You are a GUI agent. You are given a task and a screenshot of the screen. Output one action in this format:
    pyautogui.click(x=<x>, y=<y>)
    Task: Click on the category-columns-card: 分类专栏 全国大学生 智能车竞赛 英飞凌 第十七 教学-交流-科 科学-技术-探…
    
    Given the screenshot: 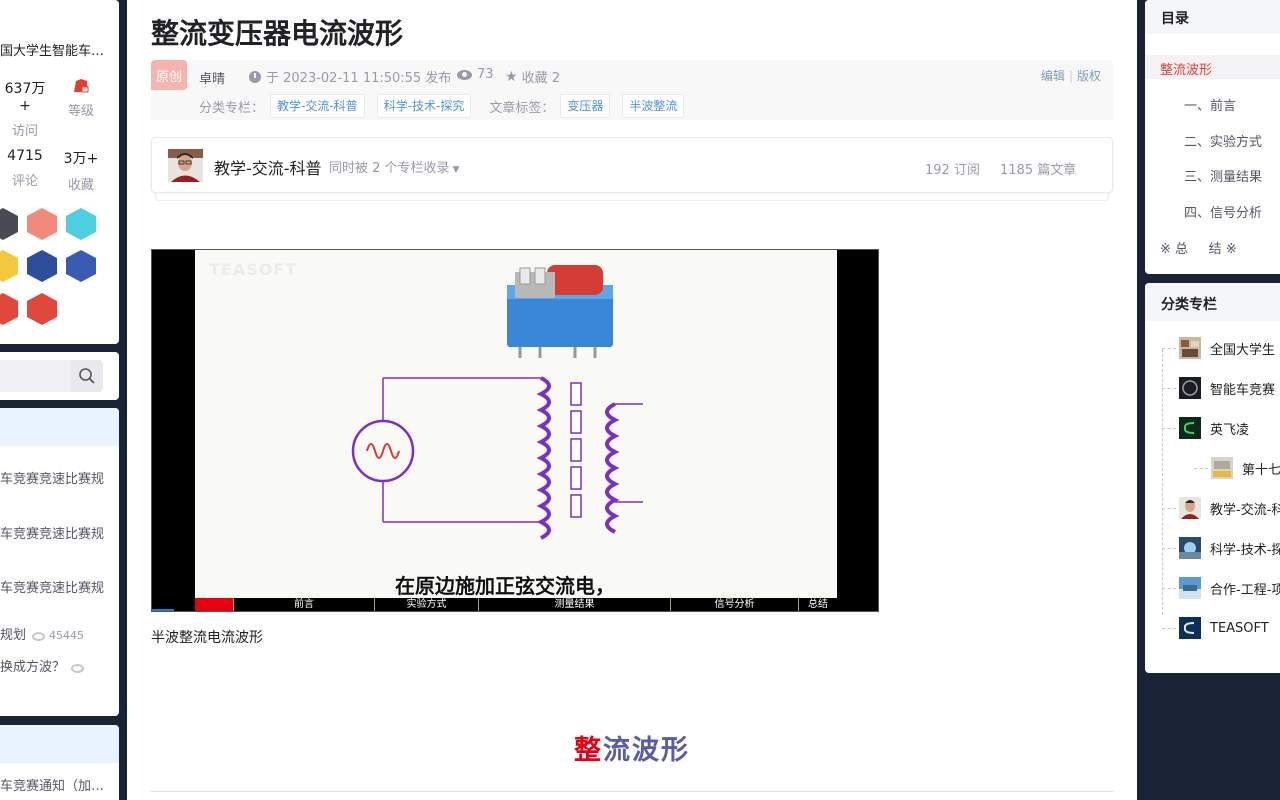 What is the action you would take?
    pyautogui.click(x=1212, y=478)
    